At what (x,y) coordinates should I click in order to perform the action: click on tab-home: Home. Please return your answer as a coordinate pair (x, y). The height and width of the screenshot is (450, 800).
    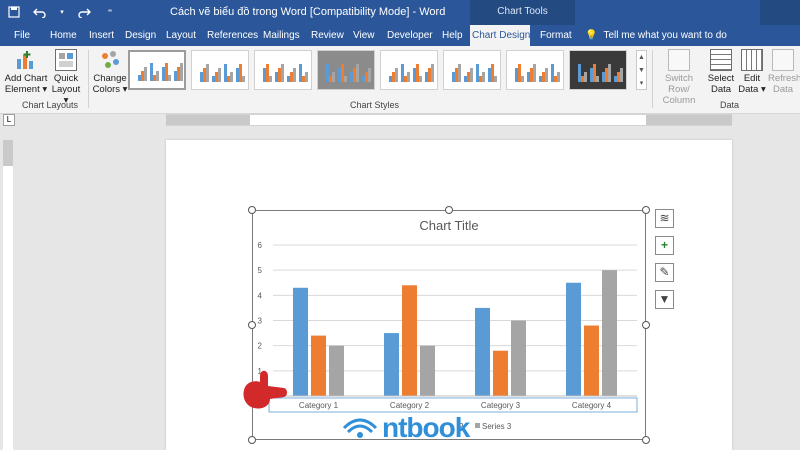
    Looking at the image, I should click on (63, 35).